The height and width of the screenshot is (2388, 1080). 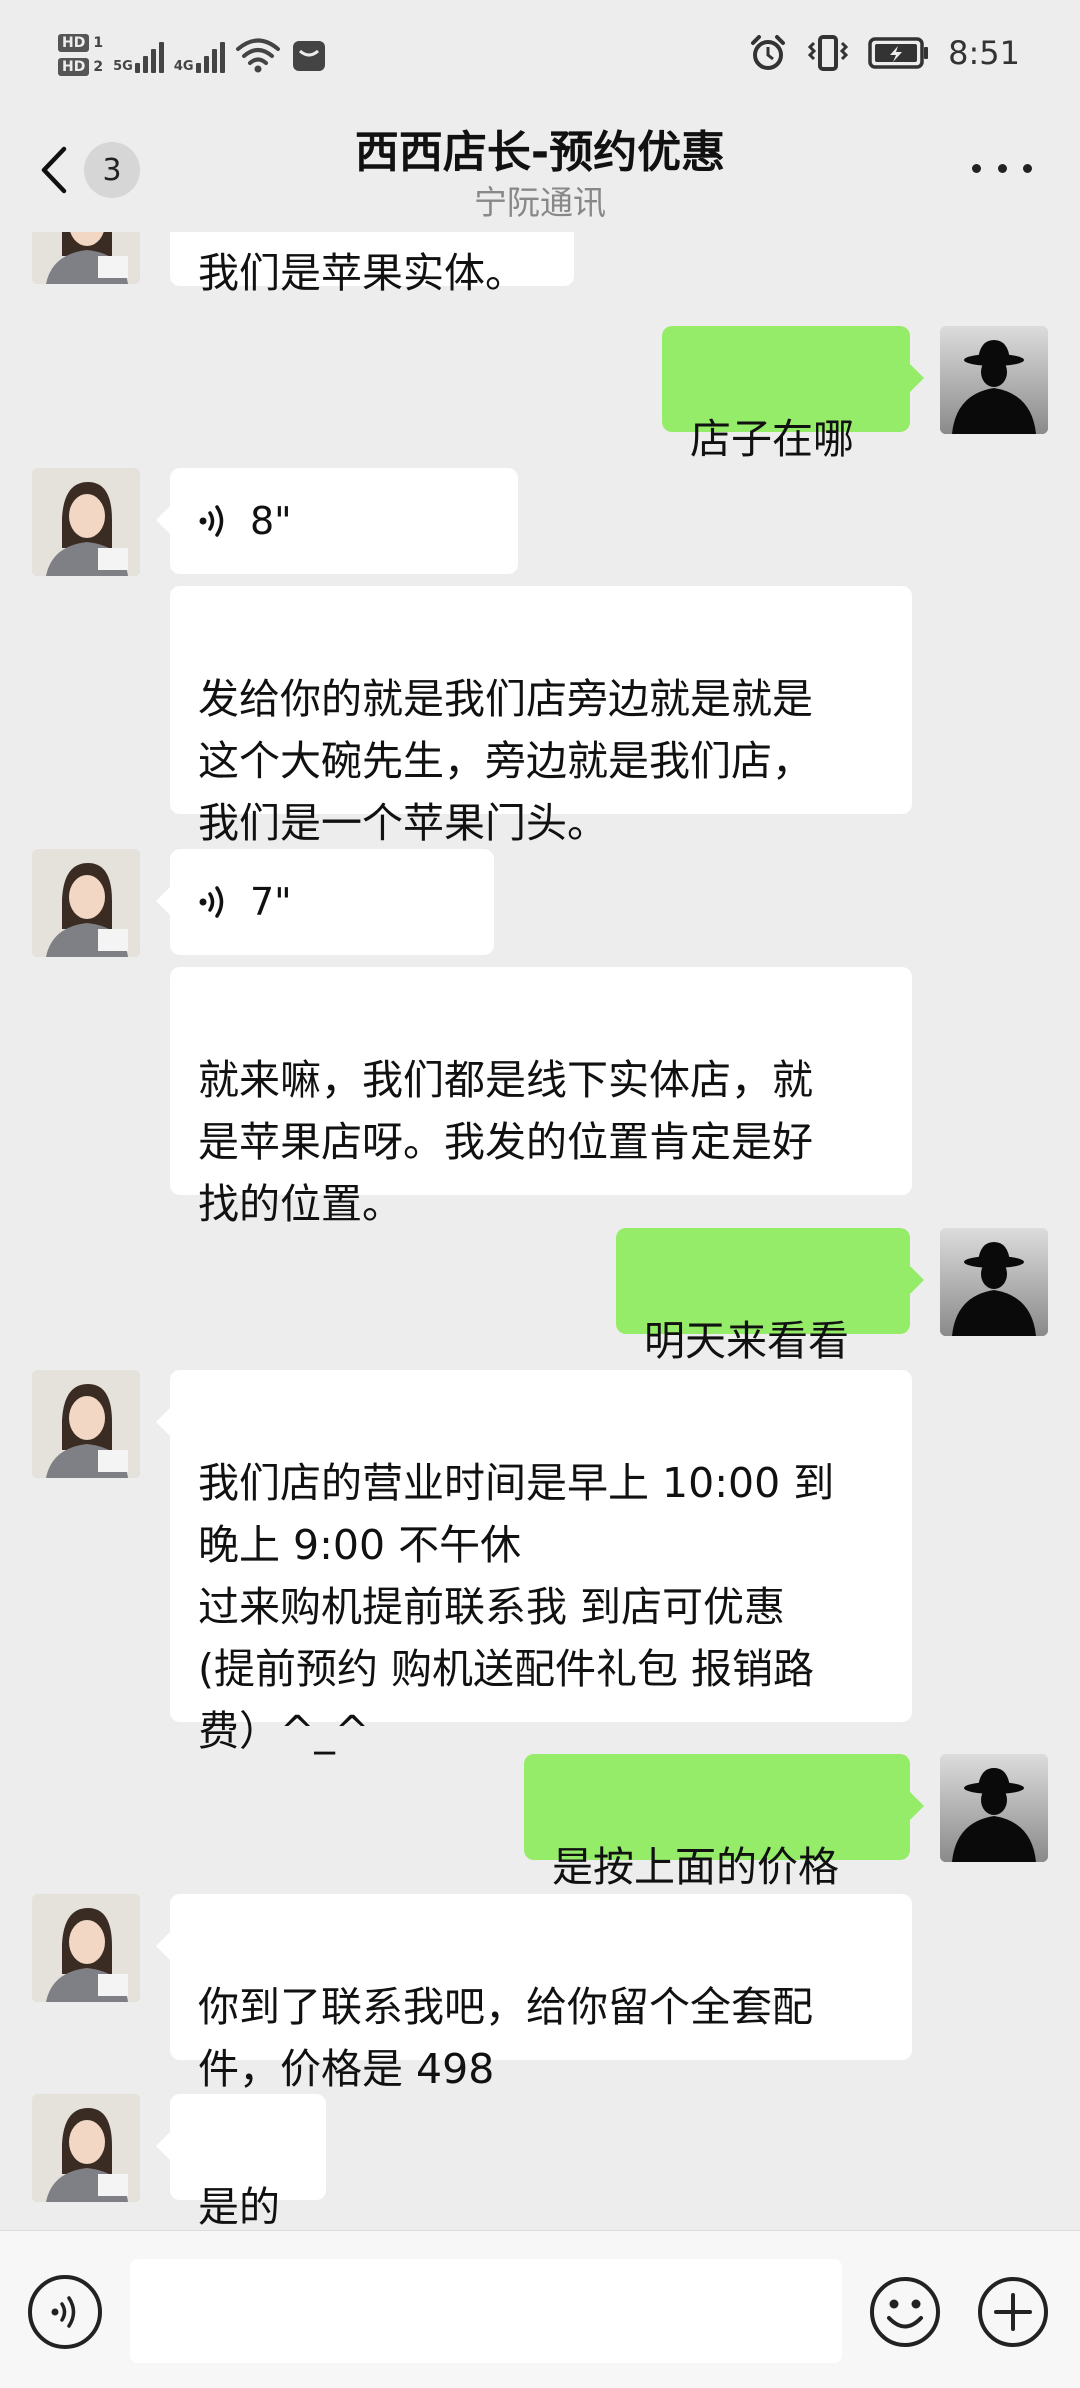 What do you see at coordinates (308, 56) in the screenshot?
I see `message-notification-icon` at bounding box center [308, 56].